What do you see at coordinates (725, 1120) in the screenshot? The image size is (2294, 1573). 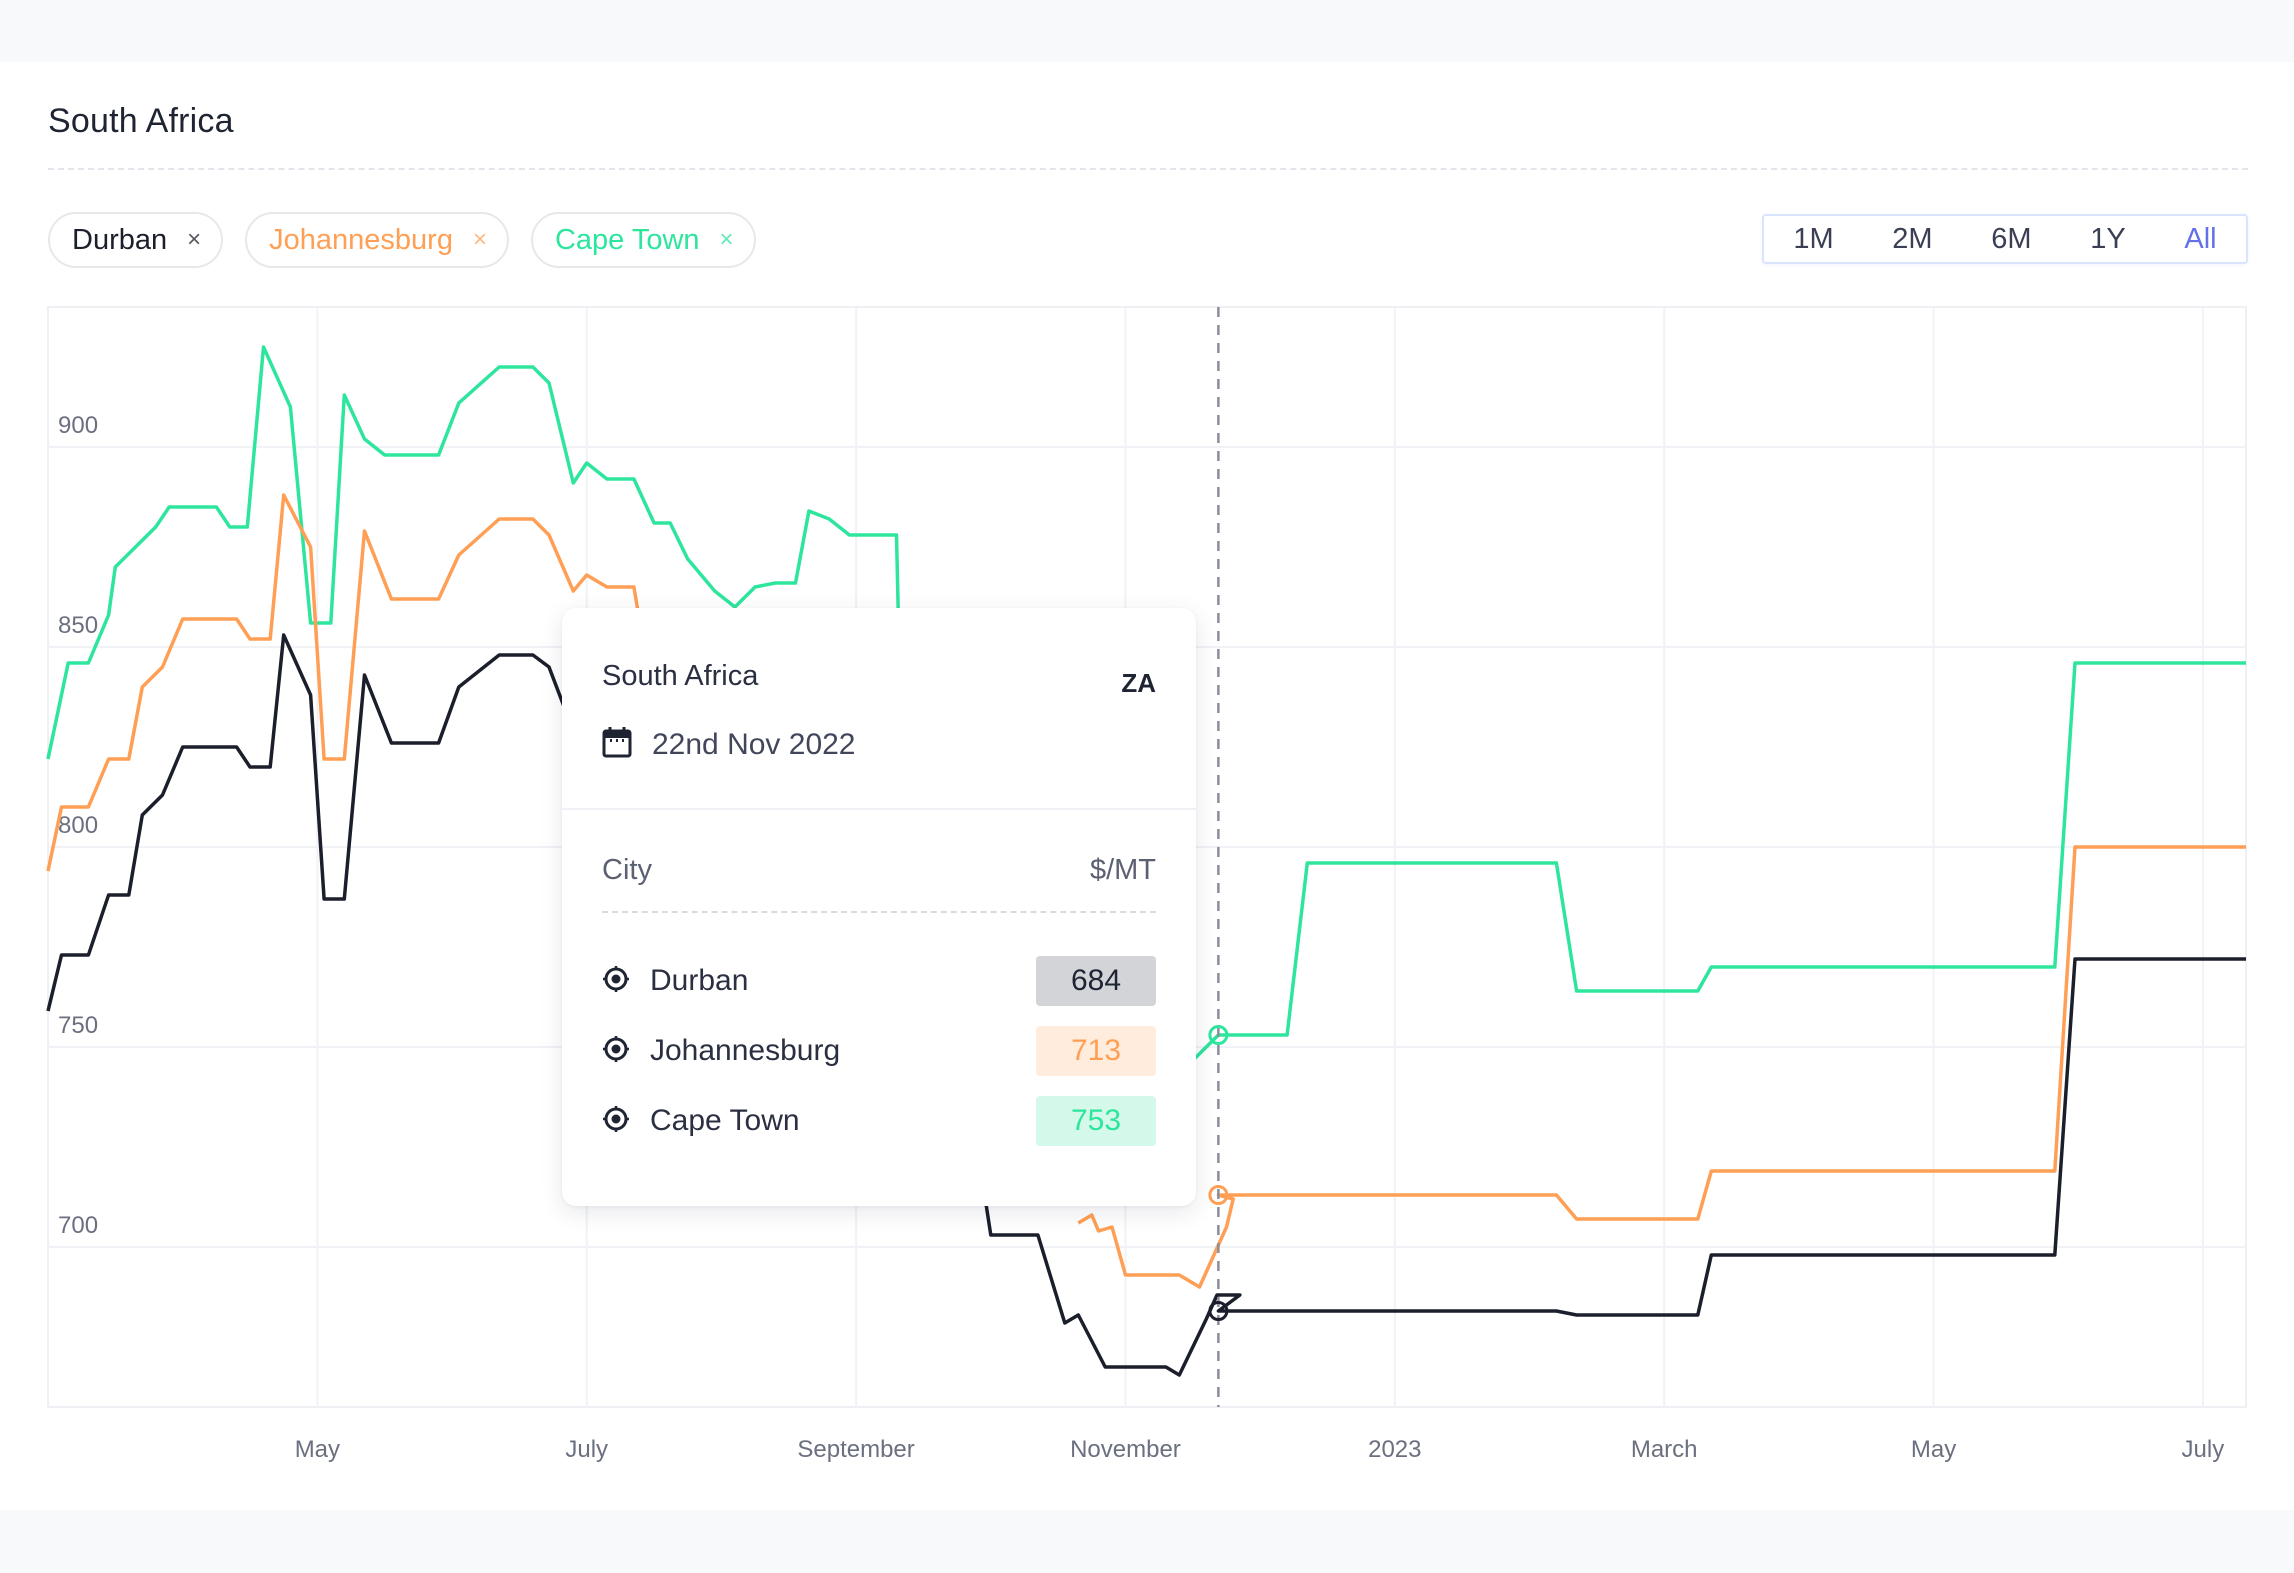 I see `tooltip-city-name: Cape Town` at bounding box center [725, 1120].